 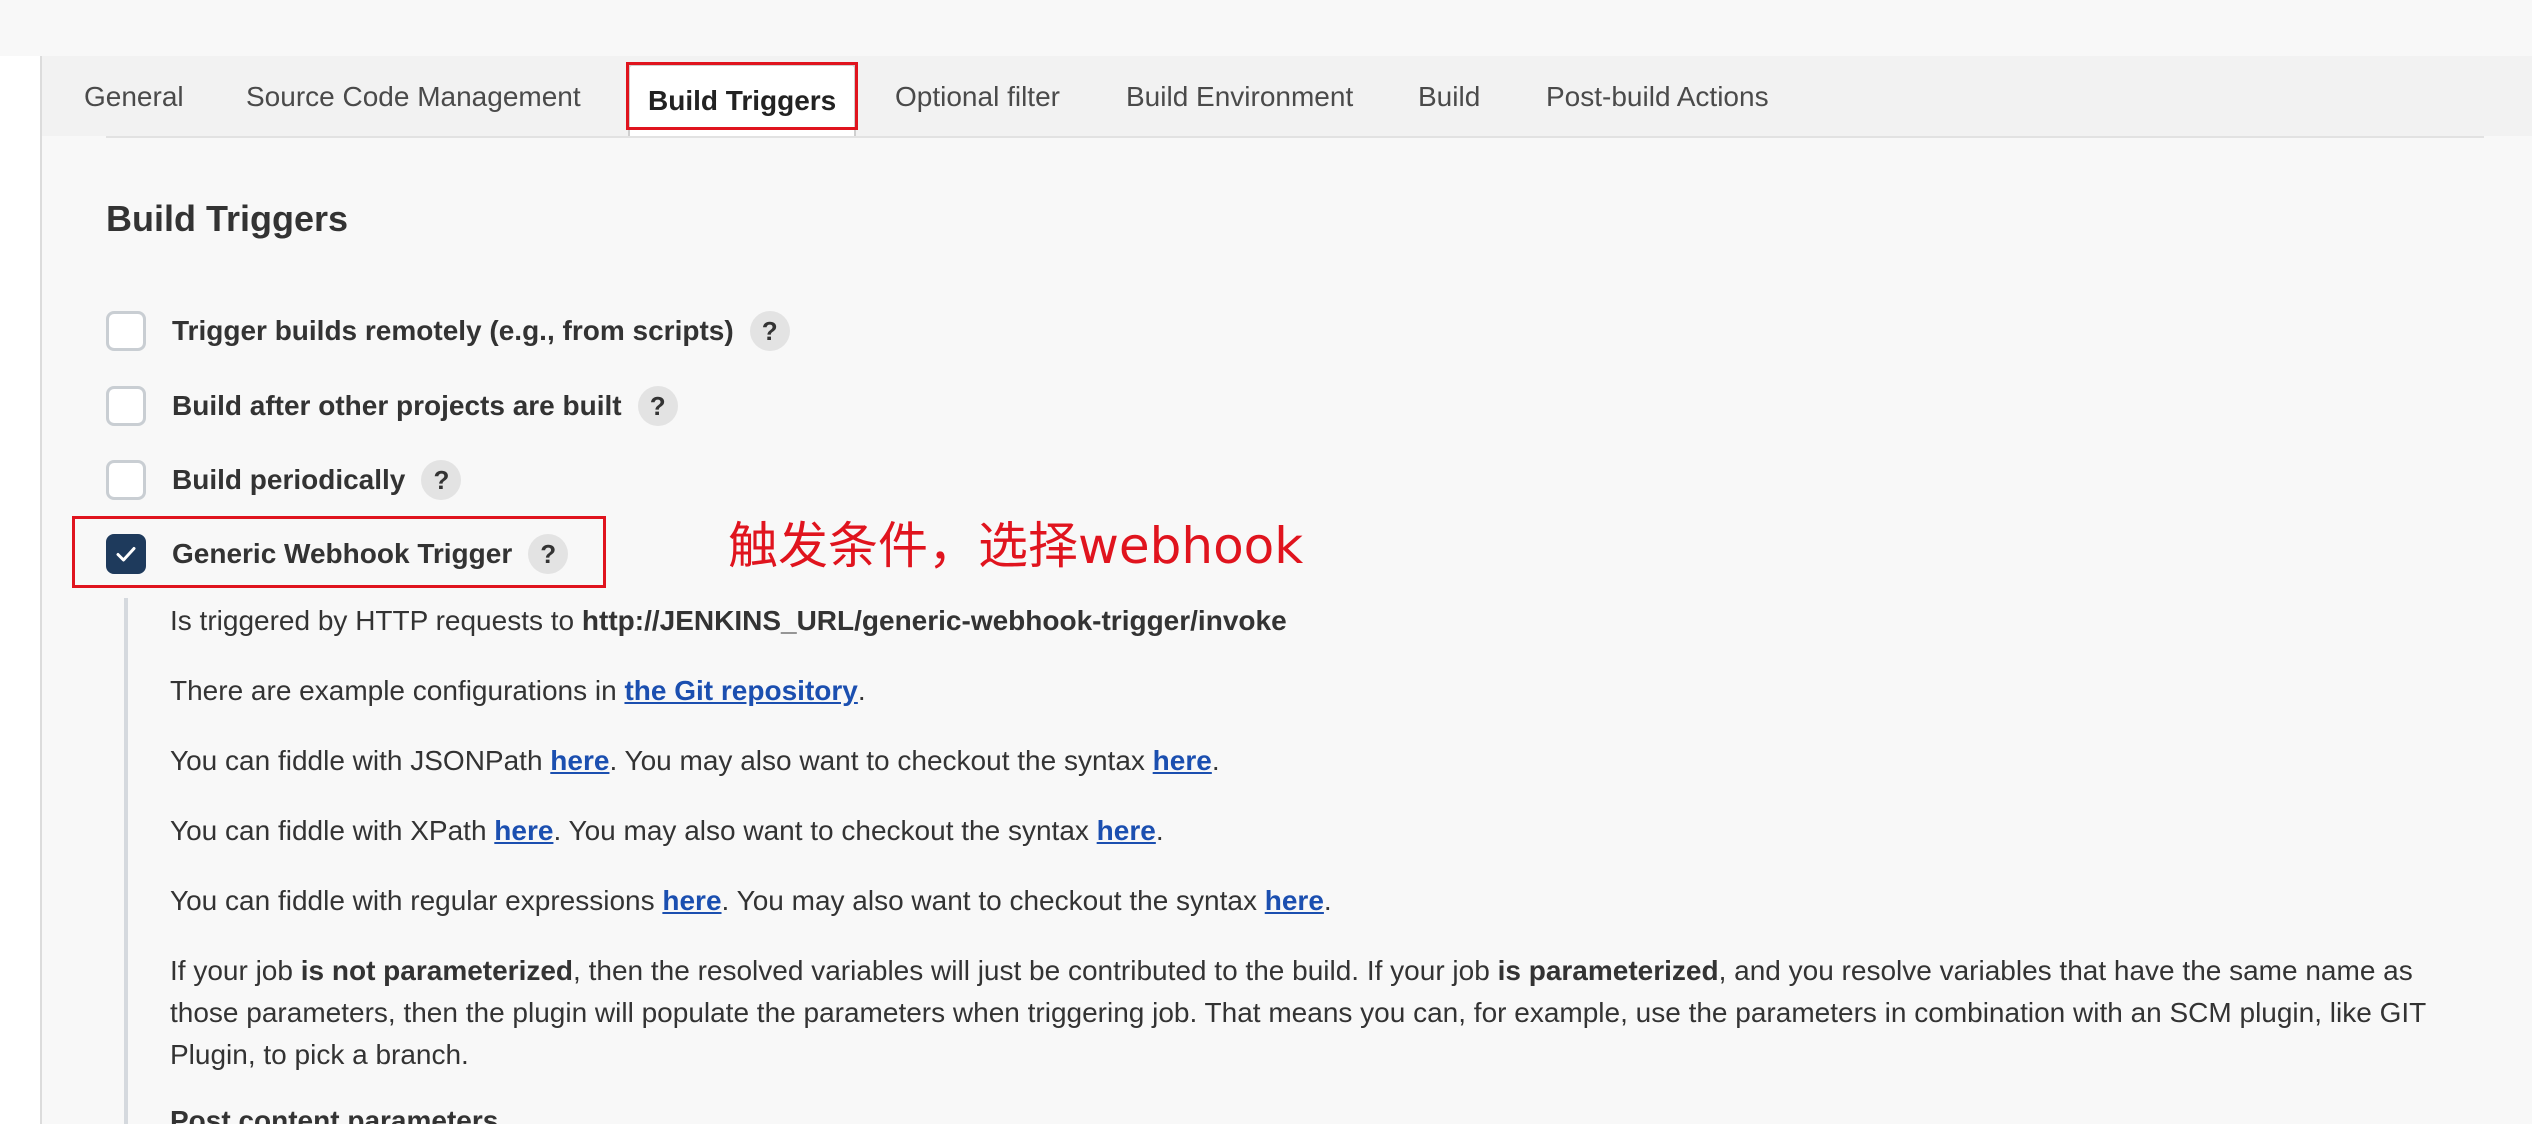 What do you see at coordinates (126, 480) in the screenshot?
I see `trigger-periodic-checkbox` at bounding box center [126, 480].